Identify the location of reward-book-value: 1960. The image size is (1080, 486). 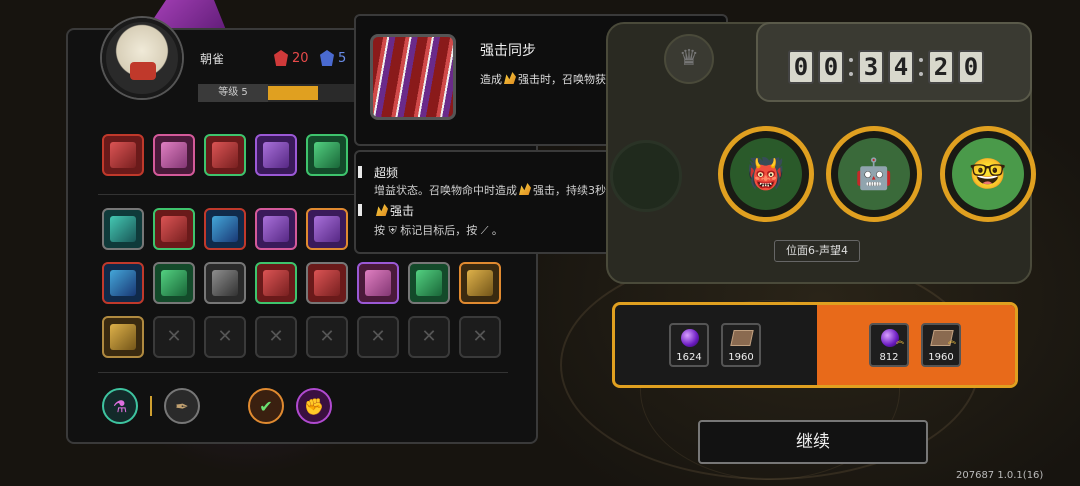
(741, 357).